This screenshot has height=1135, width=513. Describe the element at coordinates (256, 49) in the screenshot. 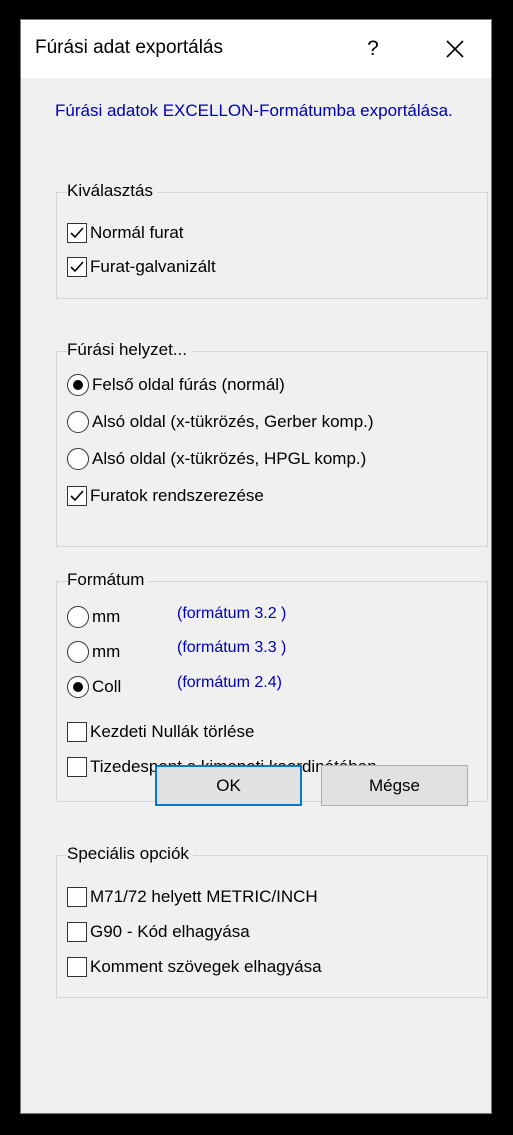

I see `title-bar: Fúrási adat exportálás ?` at that location.